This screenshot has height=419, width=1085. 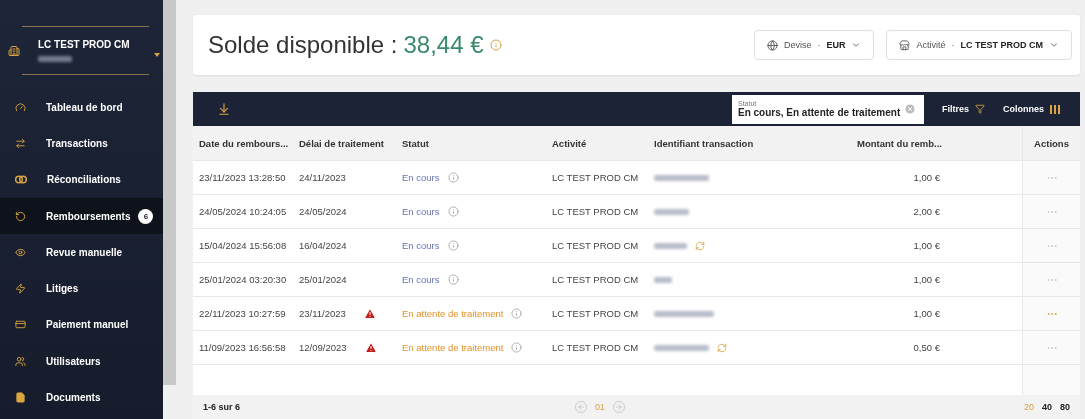 What do you see at coordinates (1001, 45) in the screenshot?
I see `selector-value: LC TEST PROD CM` at bounding box center [1001, 45].